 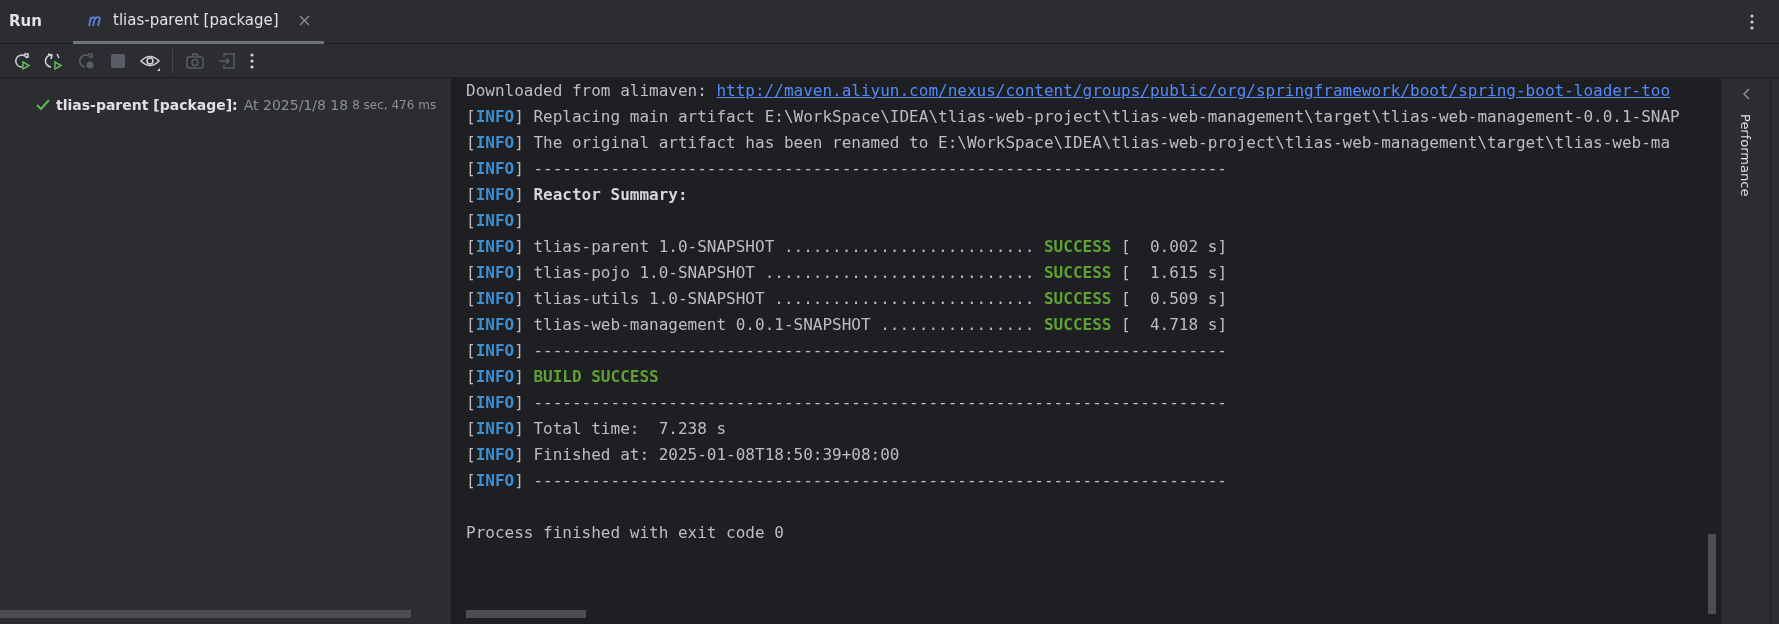 I want to click on console-line: [INFO] Replacing main artifact E:\WorkSpace\IDEA\tlias-web-project\tlias-web-management\target\tlias-web-management-0.0.1-SNAP, so click(x=1073, y=117).